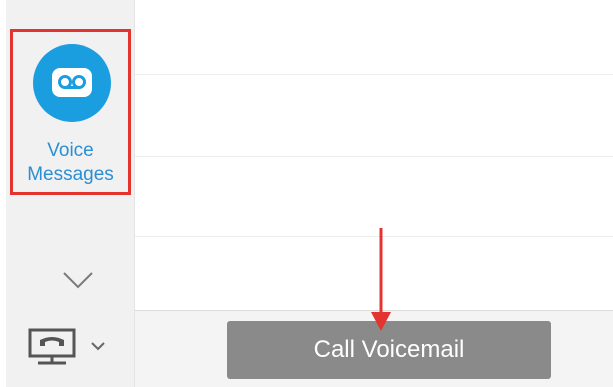 Image resolution: width=613 pixels, height=387 pixels. I want to click on voice-messages-label-line1: Voice, so click(70, 150).